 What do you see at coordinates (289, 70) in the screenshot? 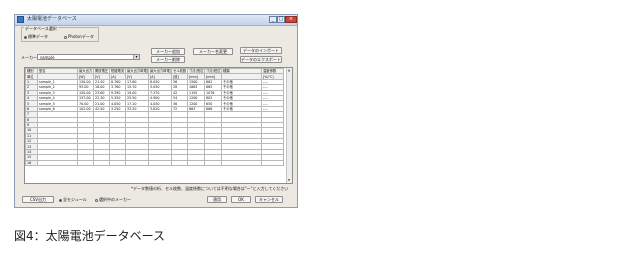
I see `scroll-up-icon: ▲` at bounding box center [289, 70].